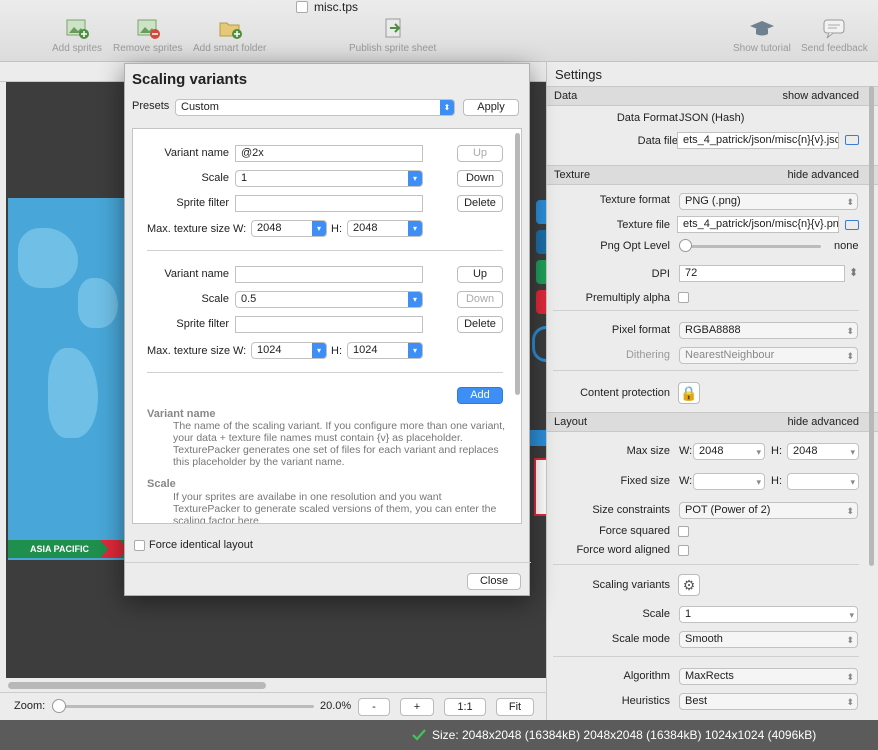 The image size is (878, 750). I want to click on help-heading-scale: Scale, so click(161, 484).